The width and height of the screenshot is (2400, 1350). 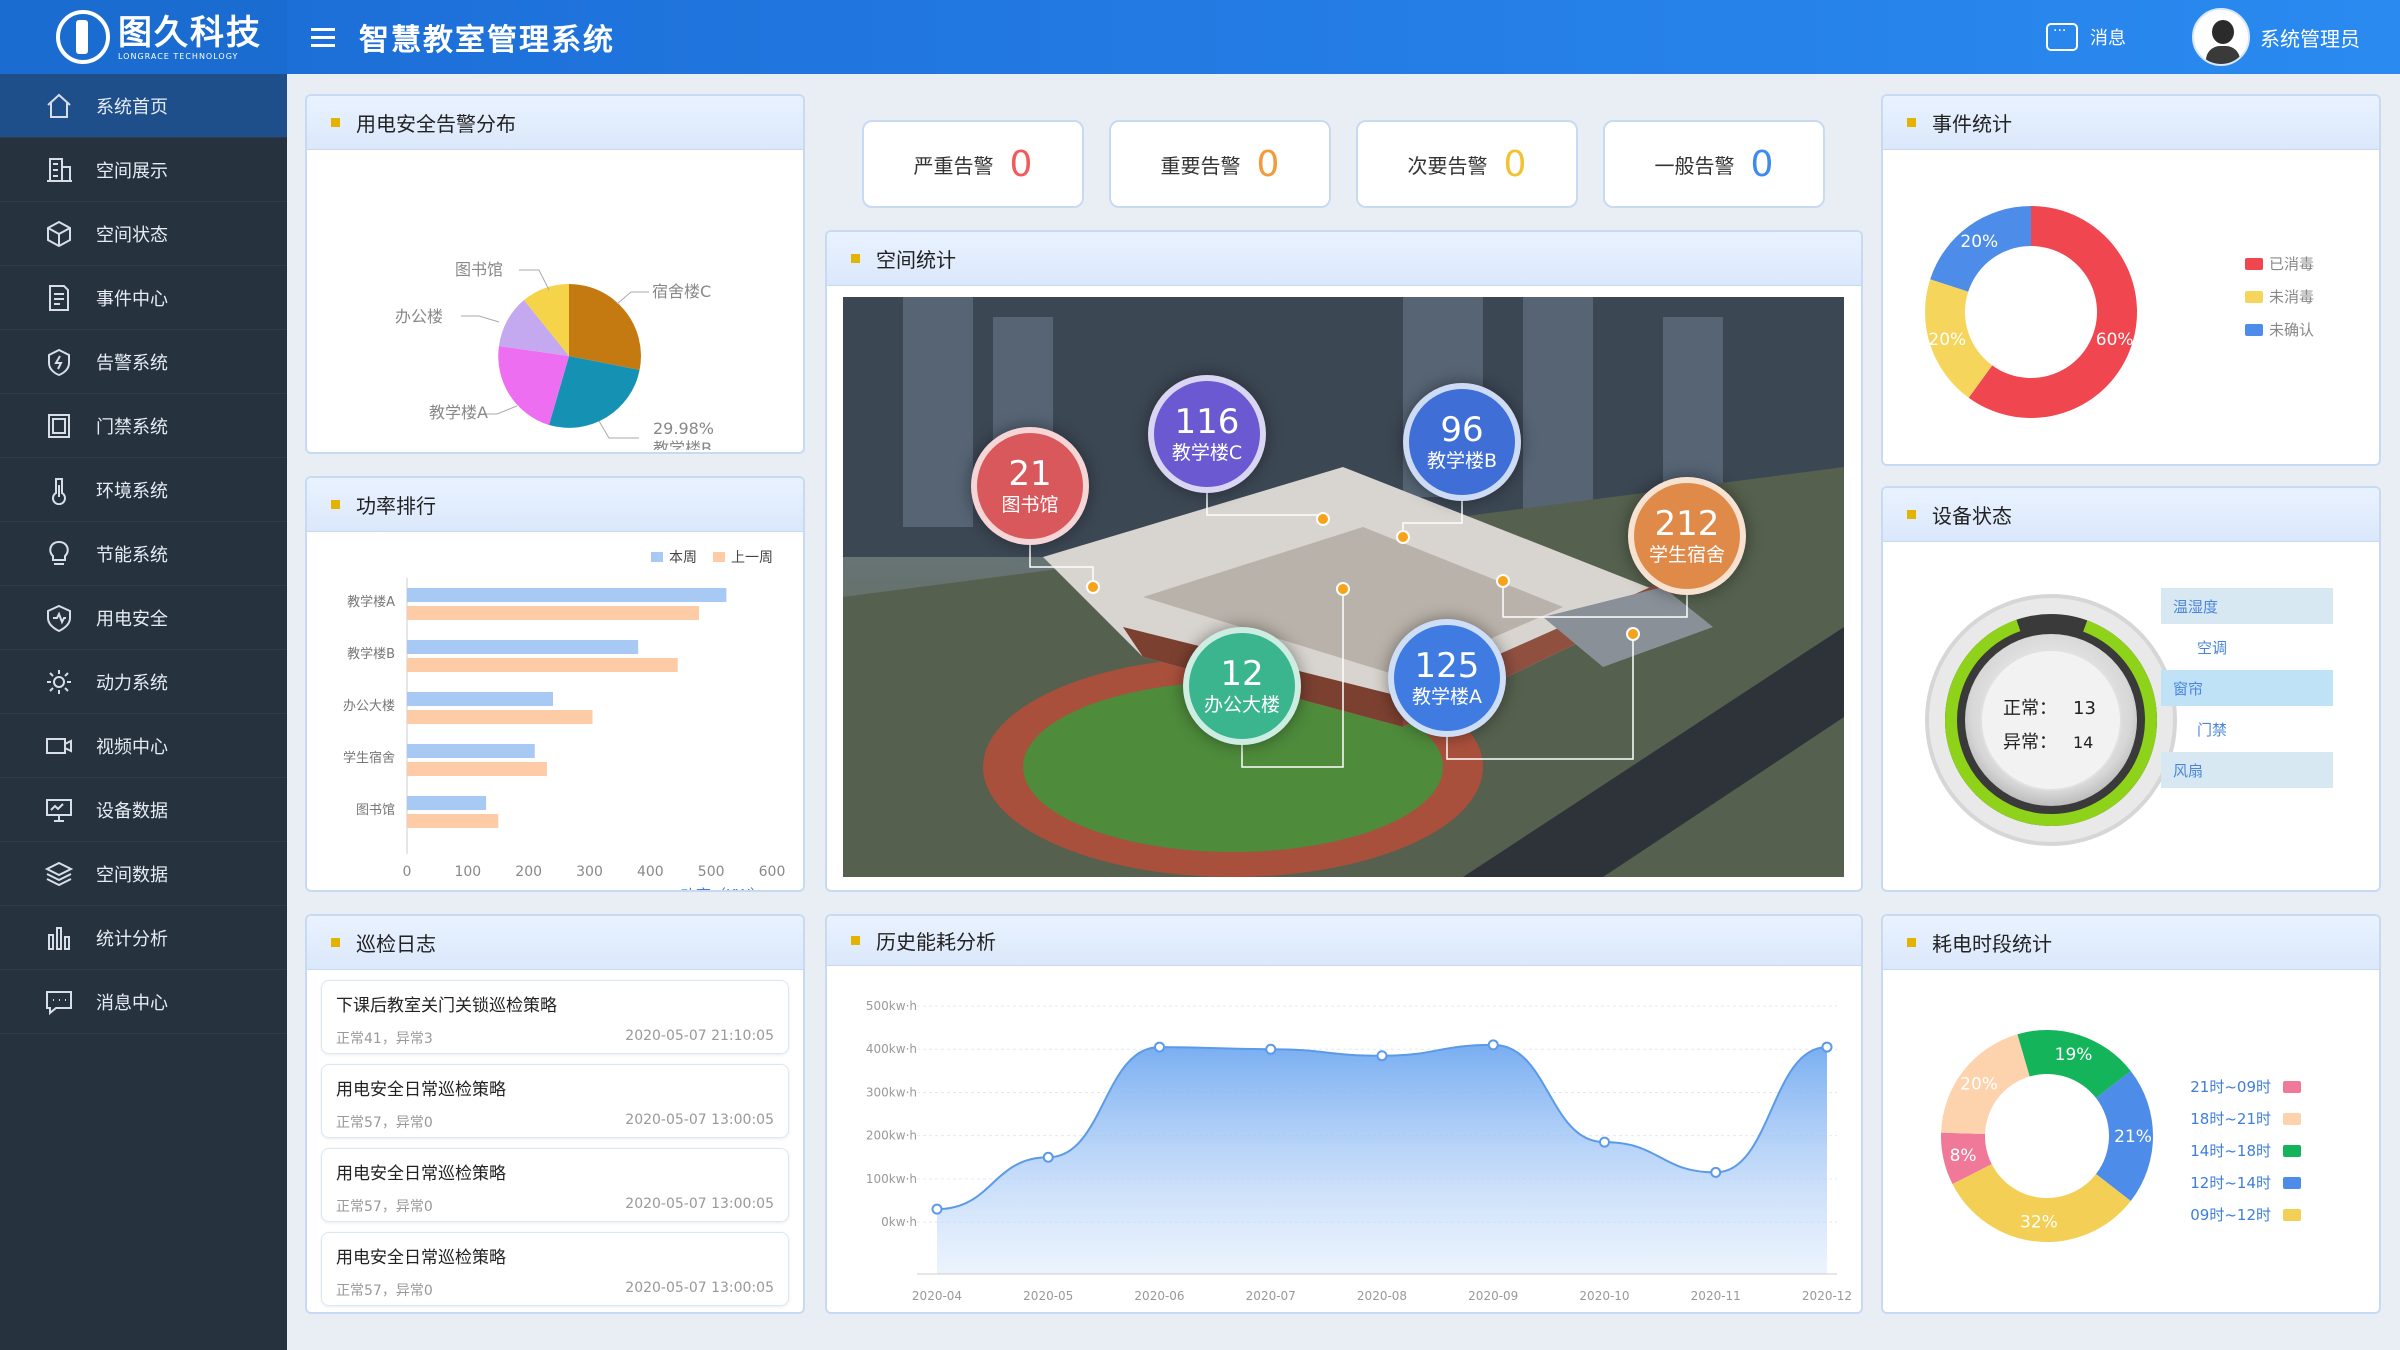 What do you see at coordinates (1343, 37) in the screenshot?
I see `top-header: 智慧教室管理系统 消息 系统管理员` at bounding box center [1343, 37].